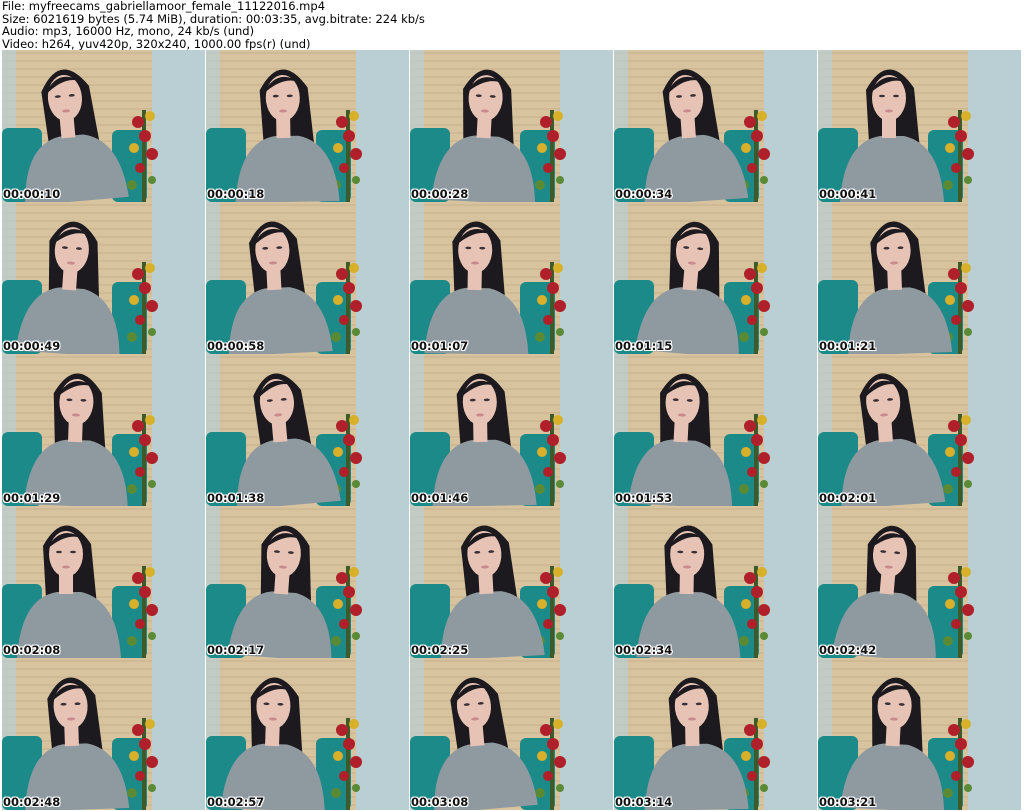 The image size is (1024, 811). Describe the element at coordinates (644, 194) in the screenshot. I see `frame-timestamp: 00:00:34` at that location.